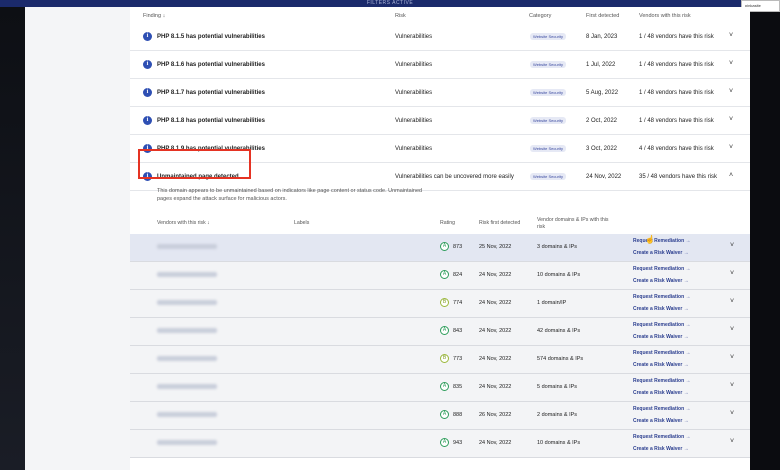  Describe the element at coordinates (557, 415) in the screenshot. I see `vendor-domains: 2 domains & IPs` at that location.